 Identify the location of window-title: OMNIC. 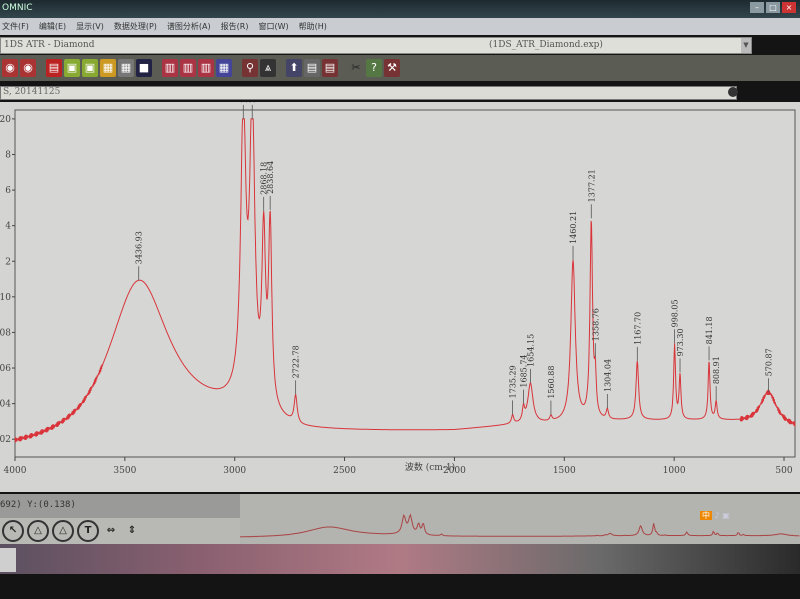
(17, 8).